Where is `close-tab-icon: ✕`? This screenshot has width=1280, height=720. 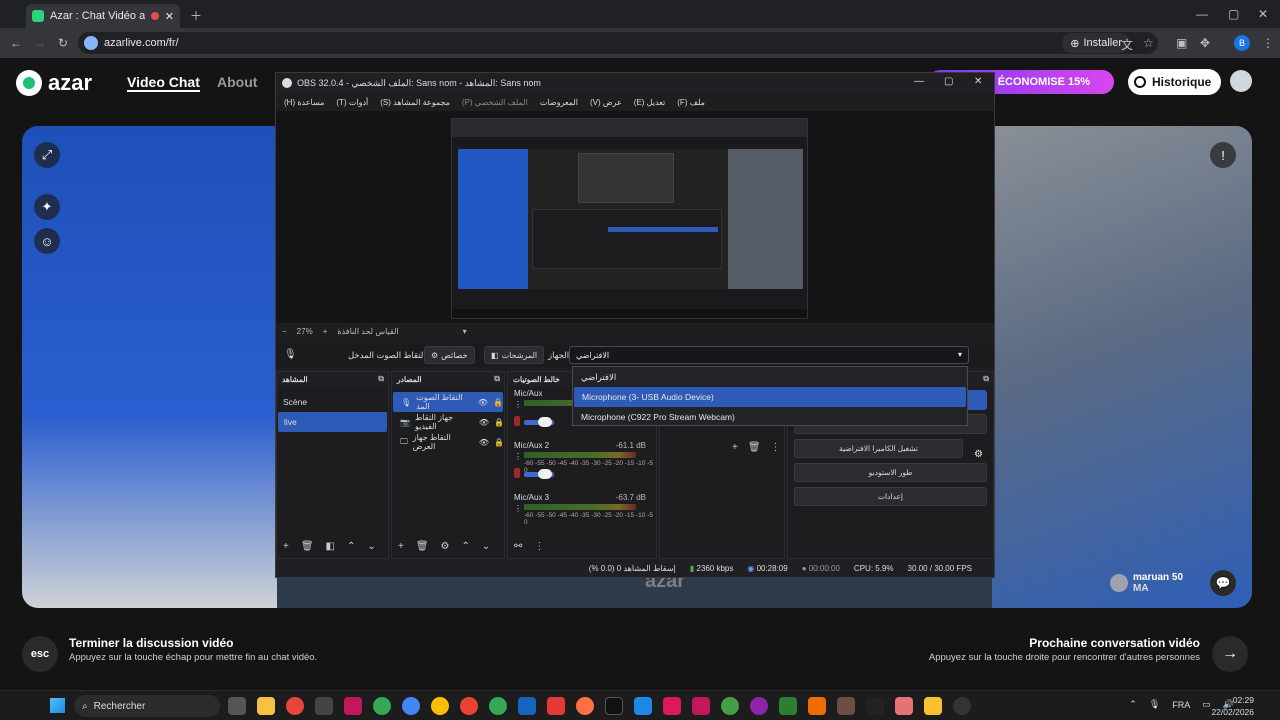 close-tab-icon: ✕ is located at coordinates (169, 16).